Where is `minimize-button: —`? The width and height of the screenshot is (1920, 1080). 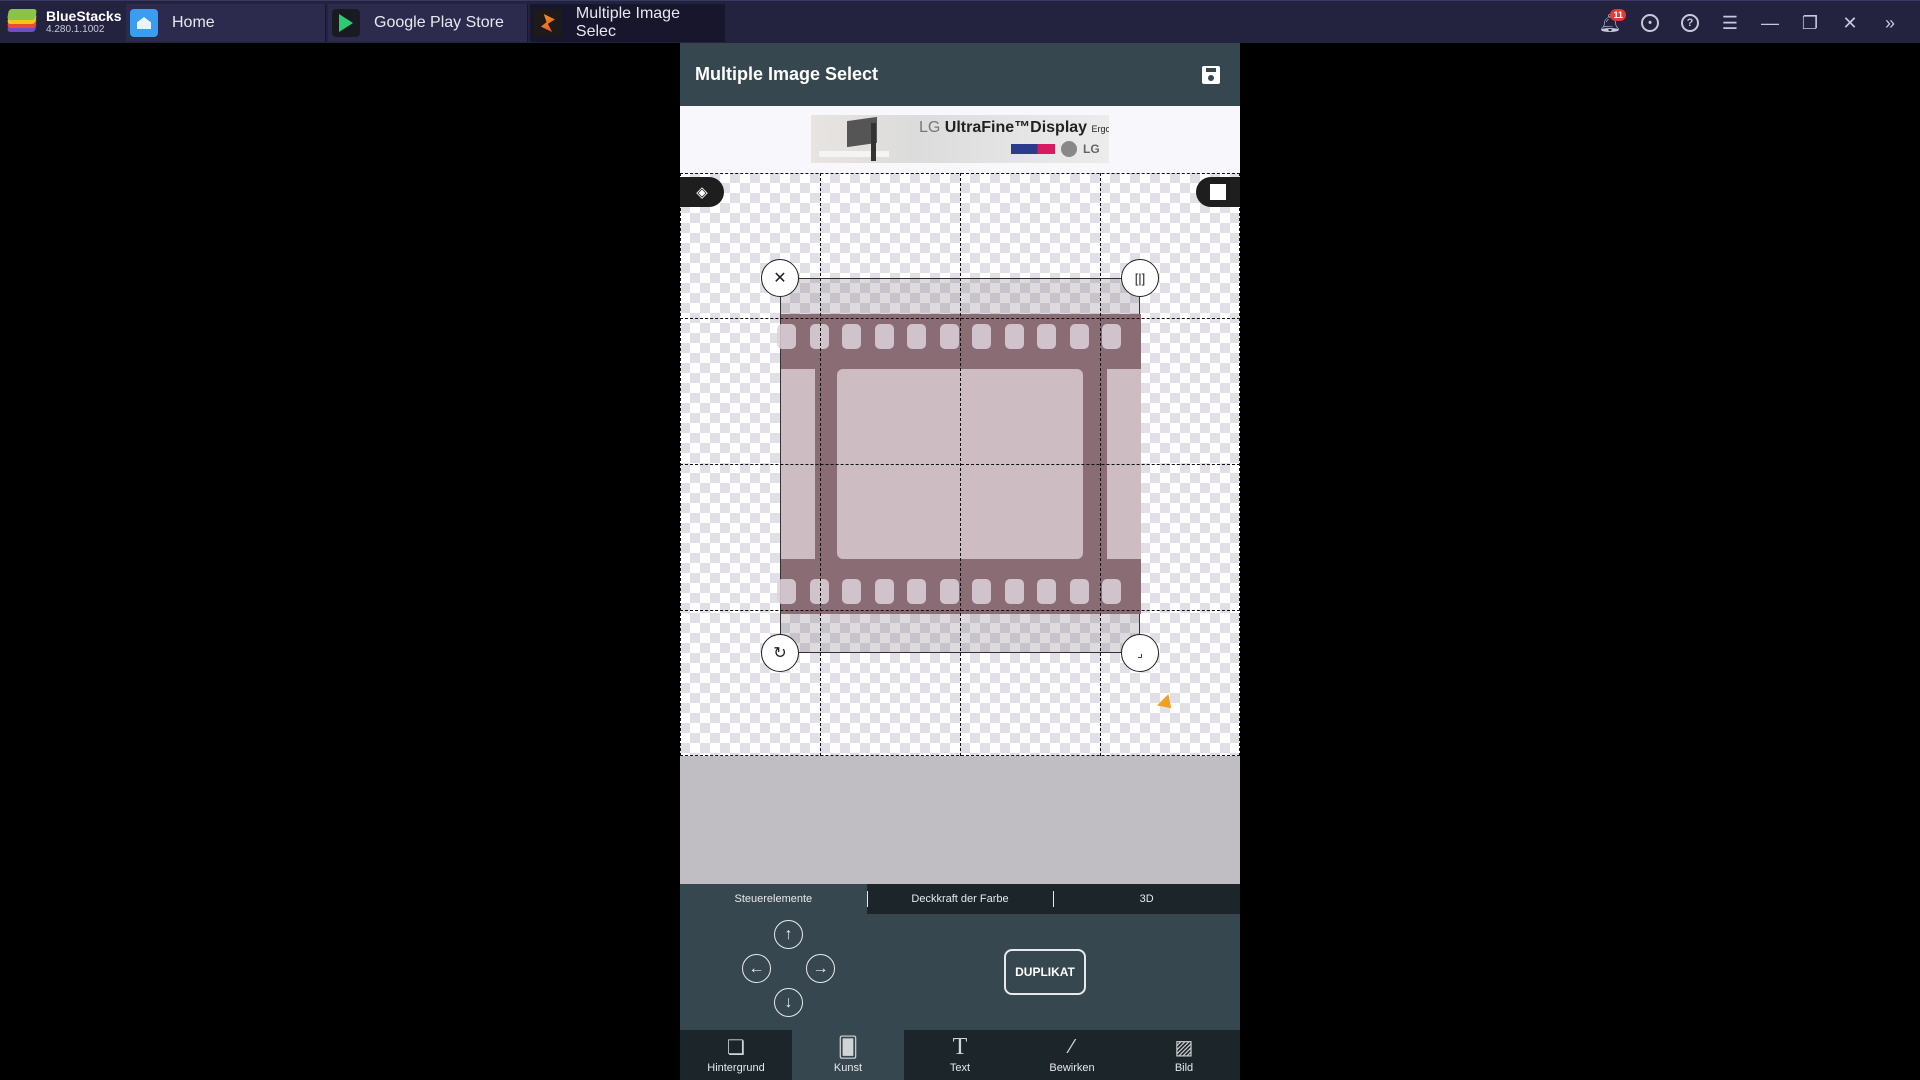 minimize-button: — is located at coordinates (1770, 23).